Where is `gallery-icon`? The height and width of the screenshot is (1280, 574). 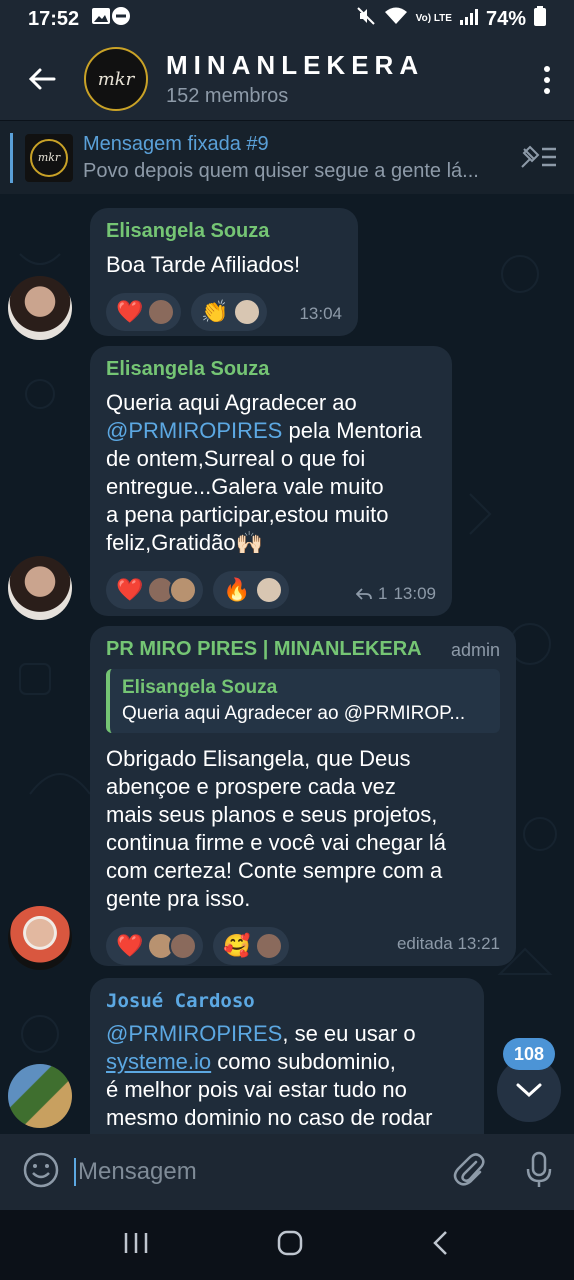
gallery-icon is located at coordinates (101, 19).